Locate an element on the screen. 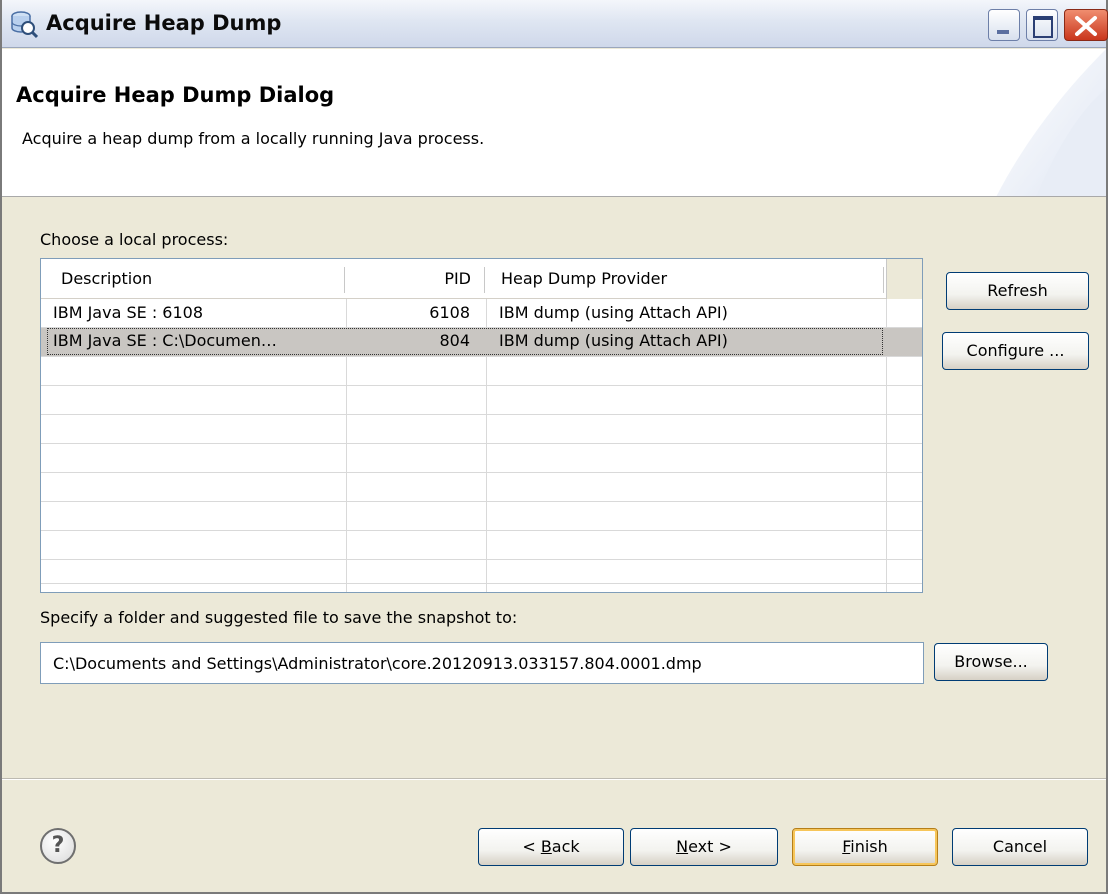 This screenshot has width=1108, height=894. minimize-icon is located at coordinates (1004, 25).